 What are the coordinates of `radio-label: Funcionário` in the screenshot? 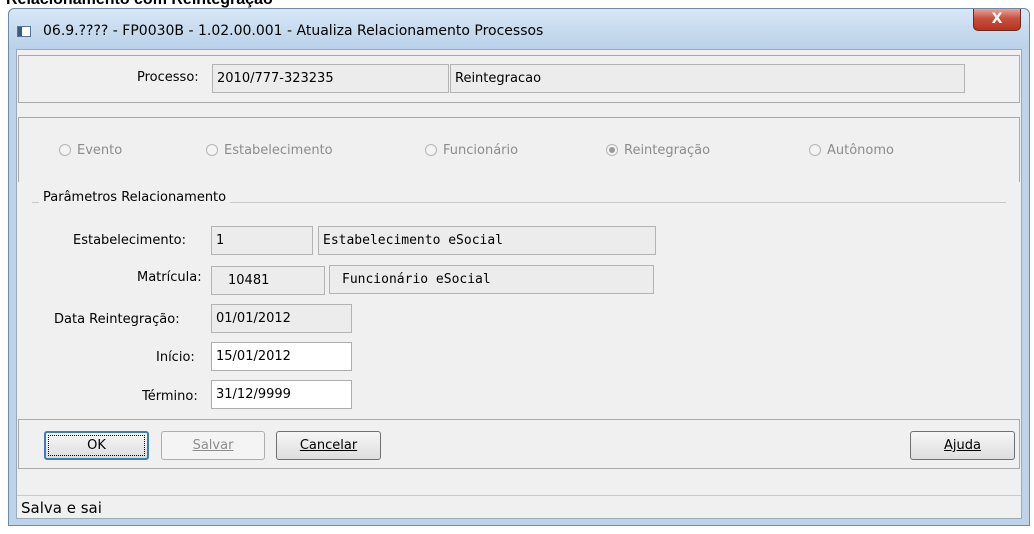 It's located at (481, 150).